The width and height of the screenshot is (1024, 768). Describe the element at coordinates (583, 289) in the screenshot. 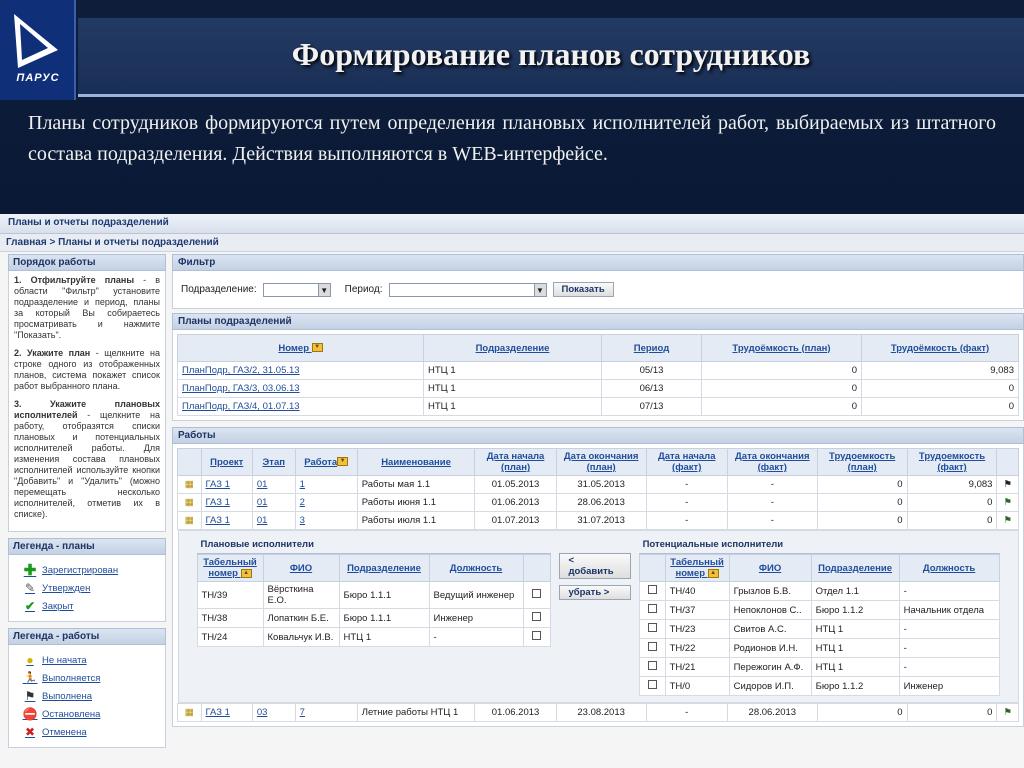

I see `show-button: Показать` at that location.